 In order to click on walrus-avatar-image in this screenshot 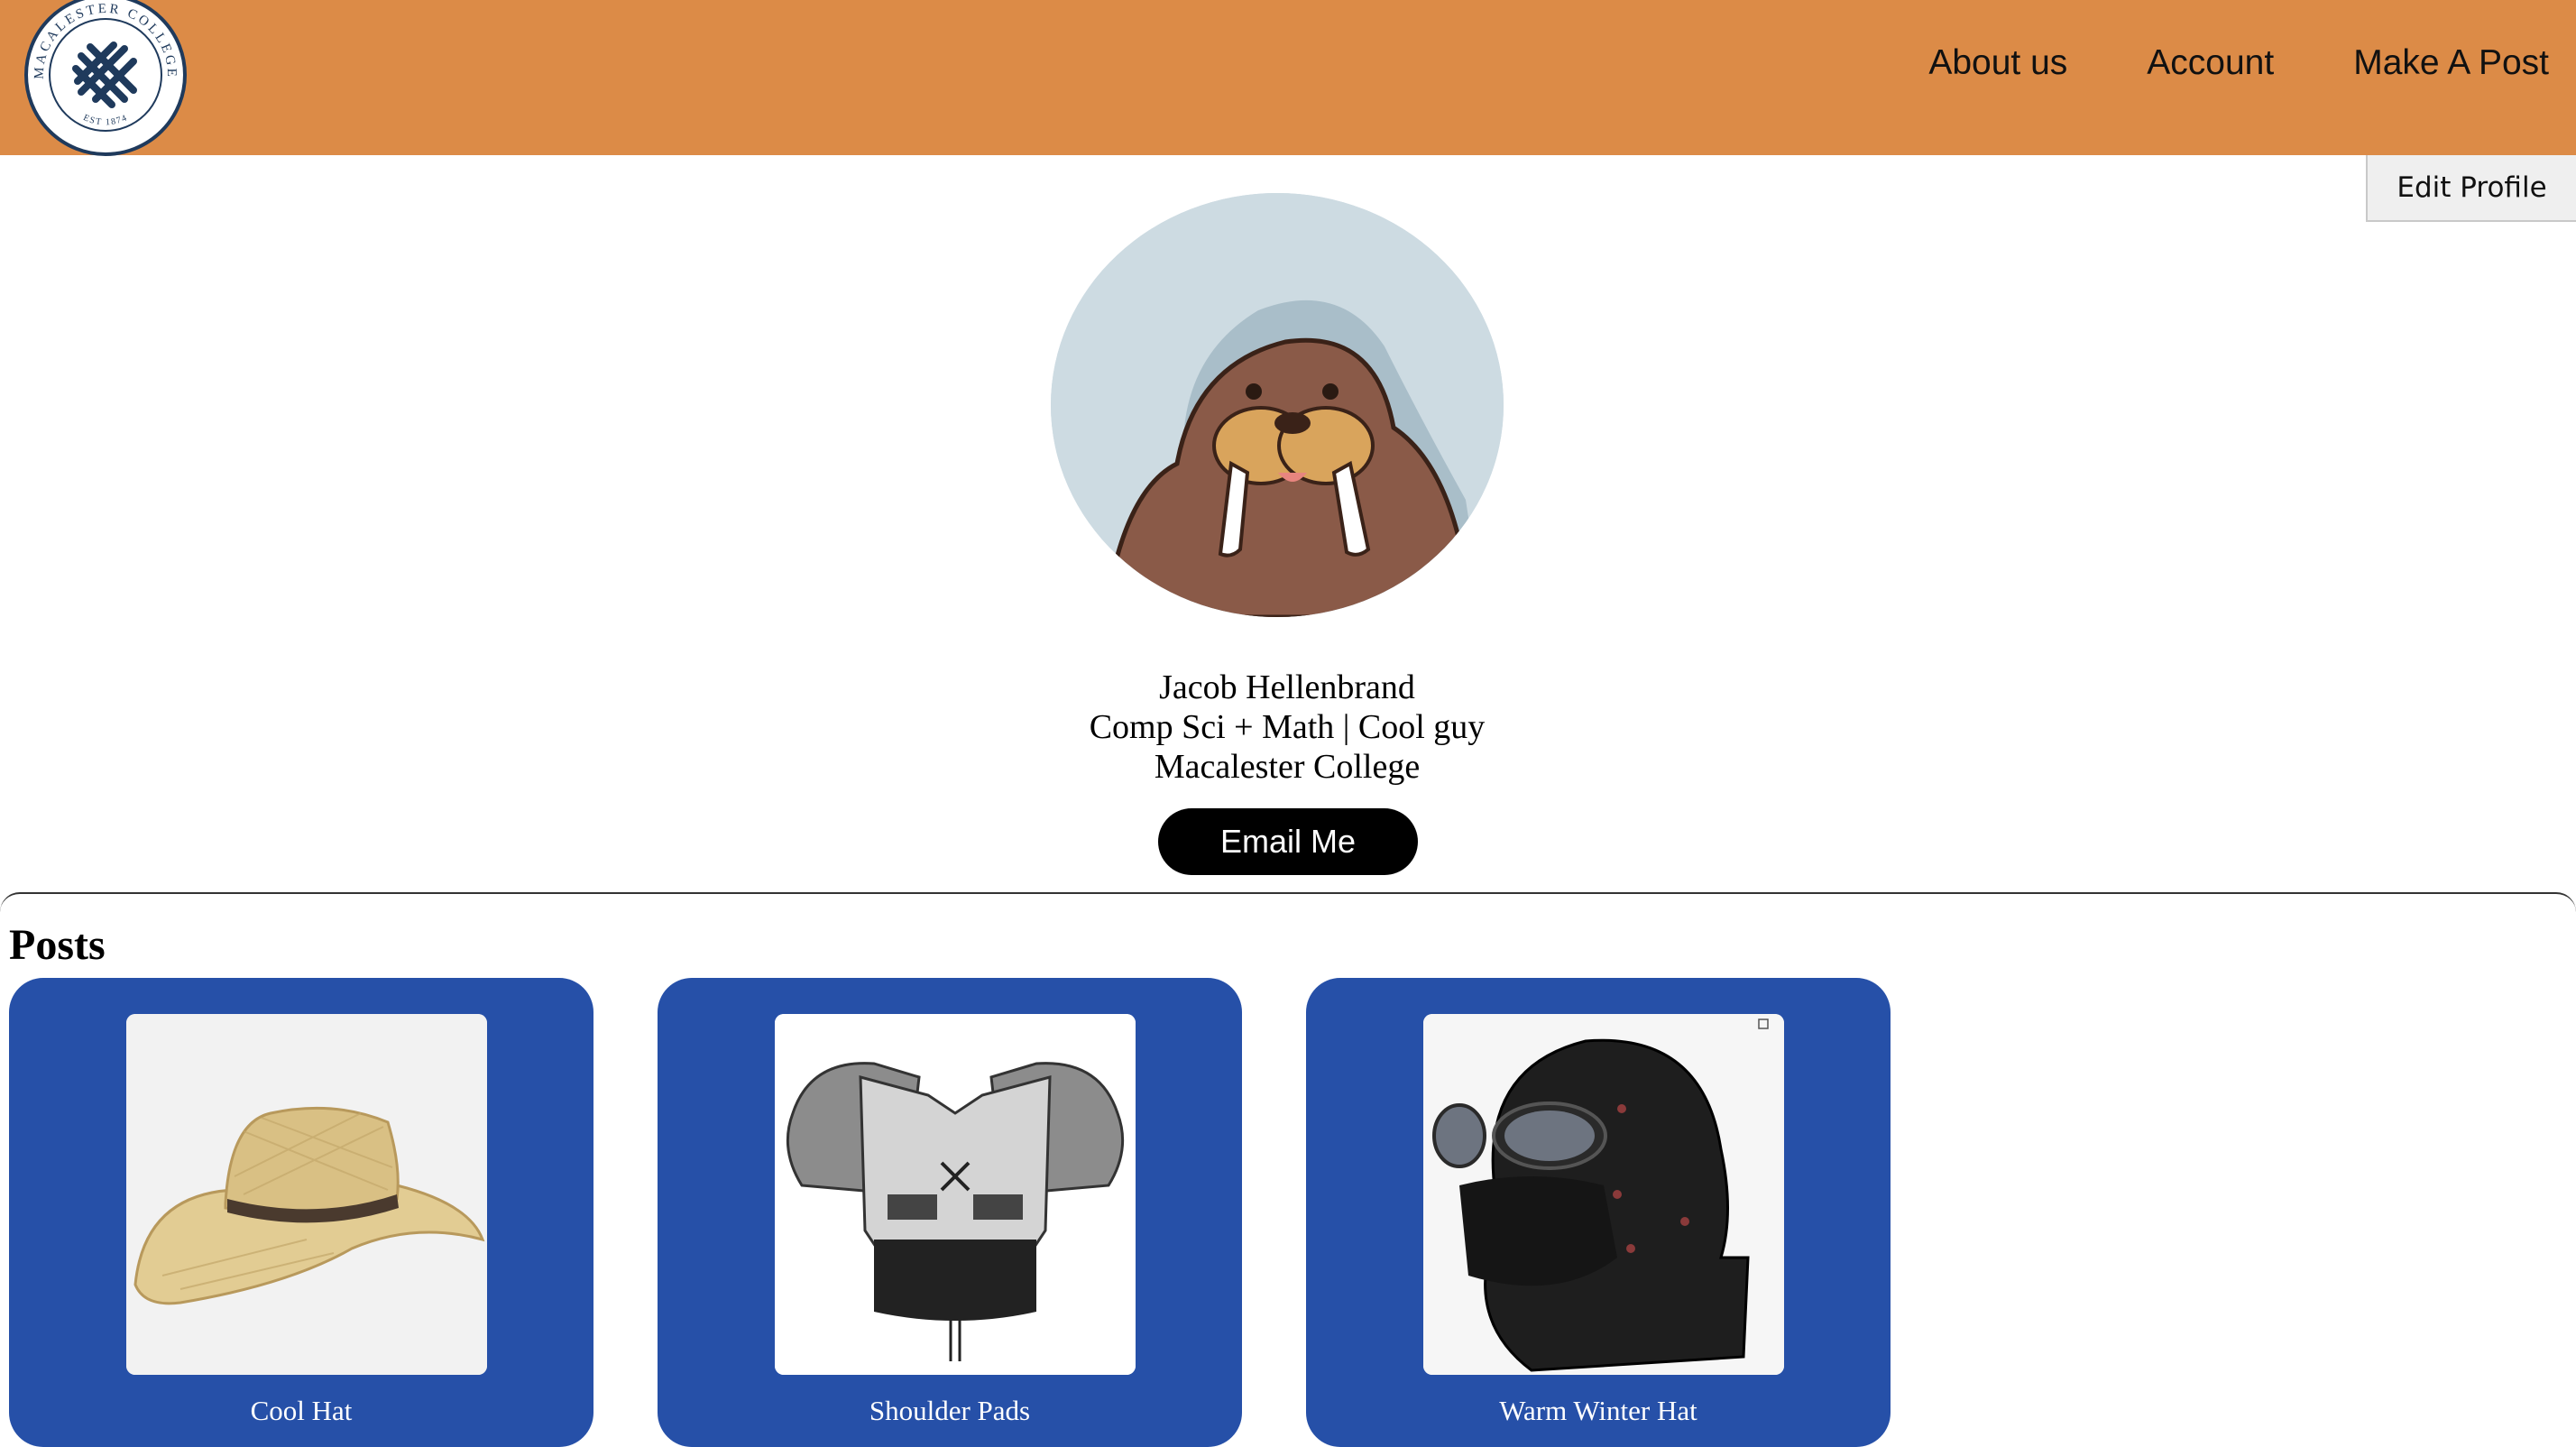, I will do `click(1277, 405)`.